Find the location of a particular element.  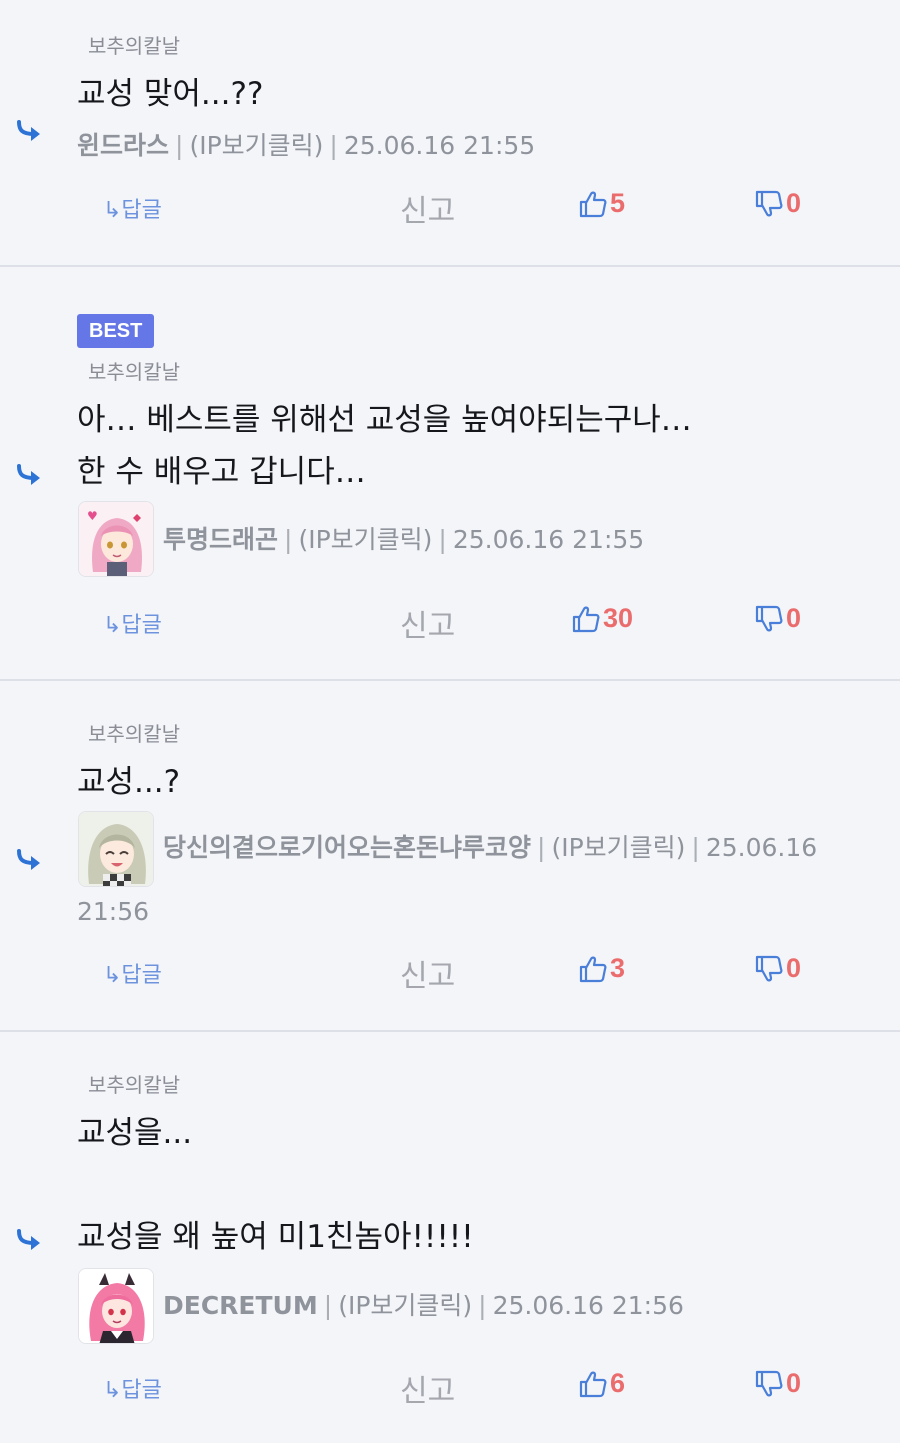

like-count: 30 is located at coordinates (618, 618).